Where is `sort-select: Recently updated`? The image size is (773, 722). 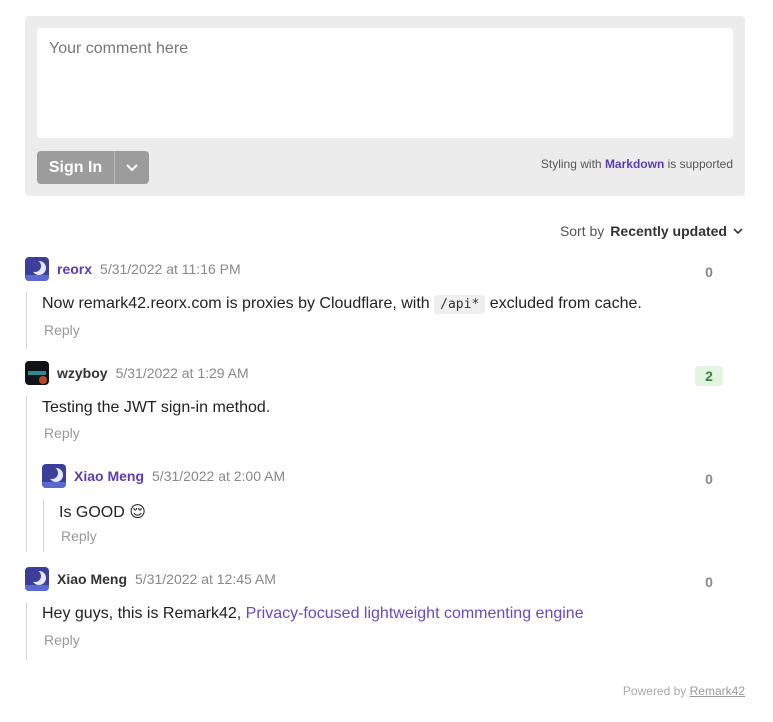
sort-select: Recently updated is located at coordinates (676, 231).